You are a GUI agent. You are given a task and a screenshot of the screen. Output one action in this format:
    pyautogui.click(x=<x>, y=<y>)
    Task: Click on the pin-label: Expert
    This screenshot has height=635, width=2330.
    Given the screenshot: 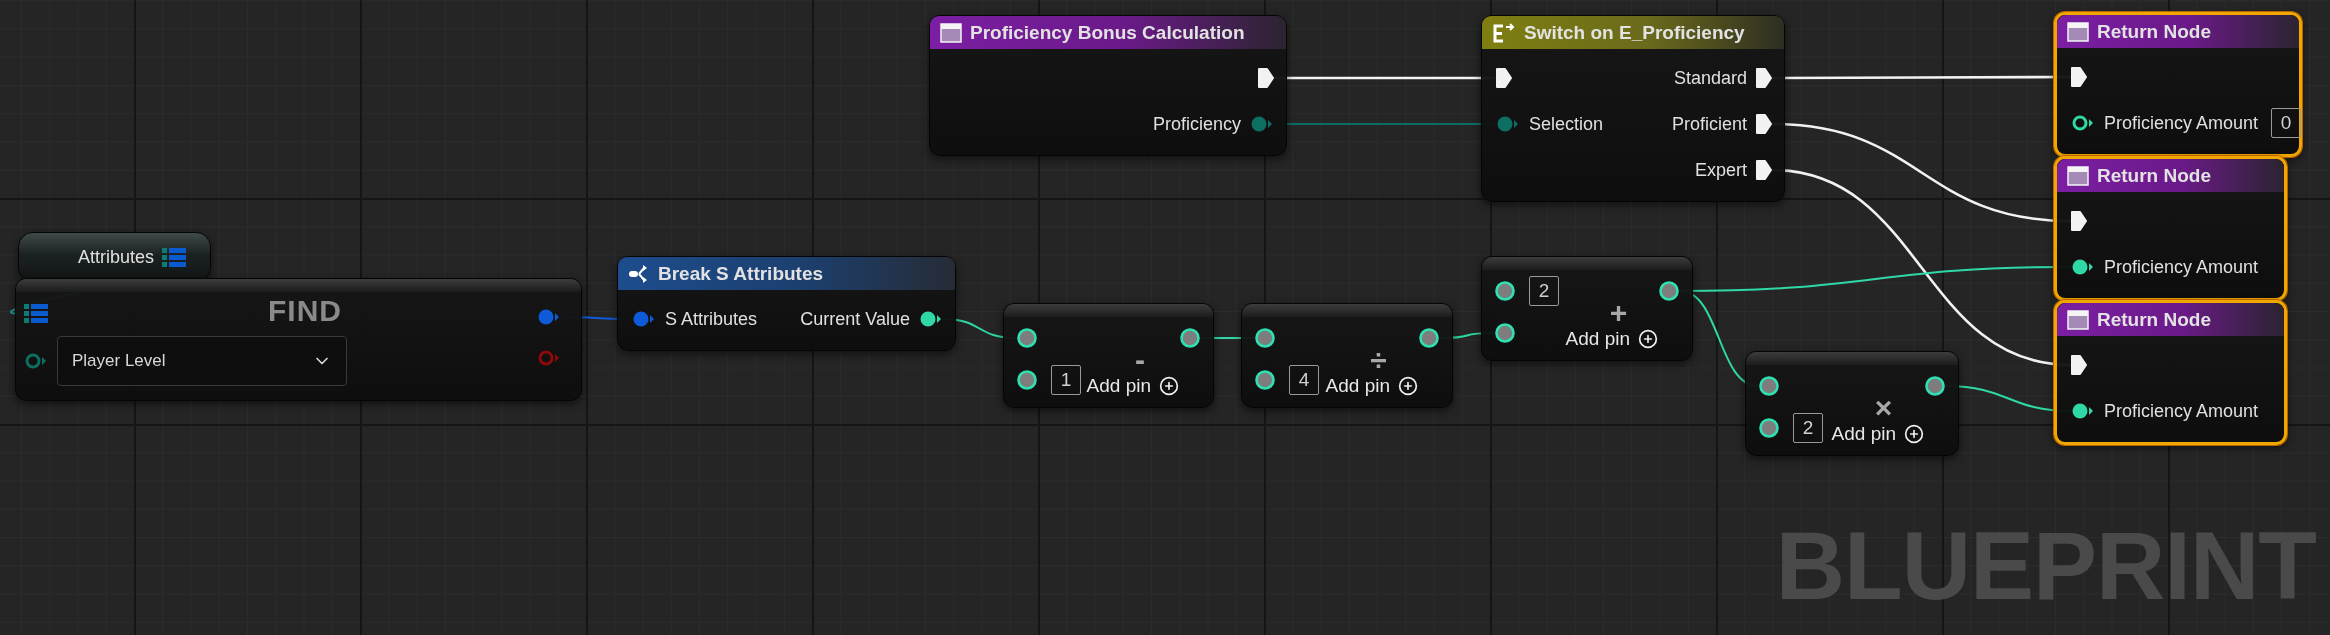 What is the action you would take?
    pyautogui.click(x=1720, y=170)
    